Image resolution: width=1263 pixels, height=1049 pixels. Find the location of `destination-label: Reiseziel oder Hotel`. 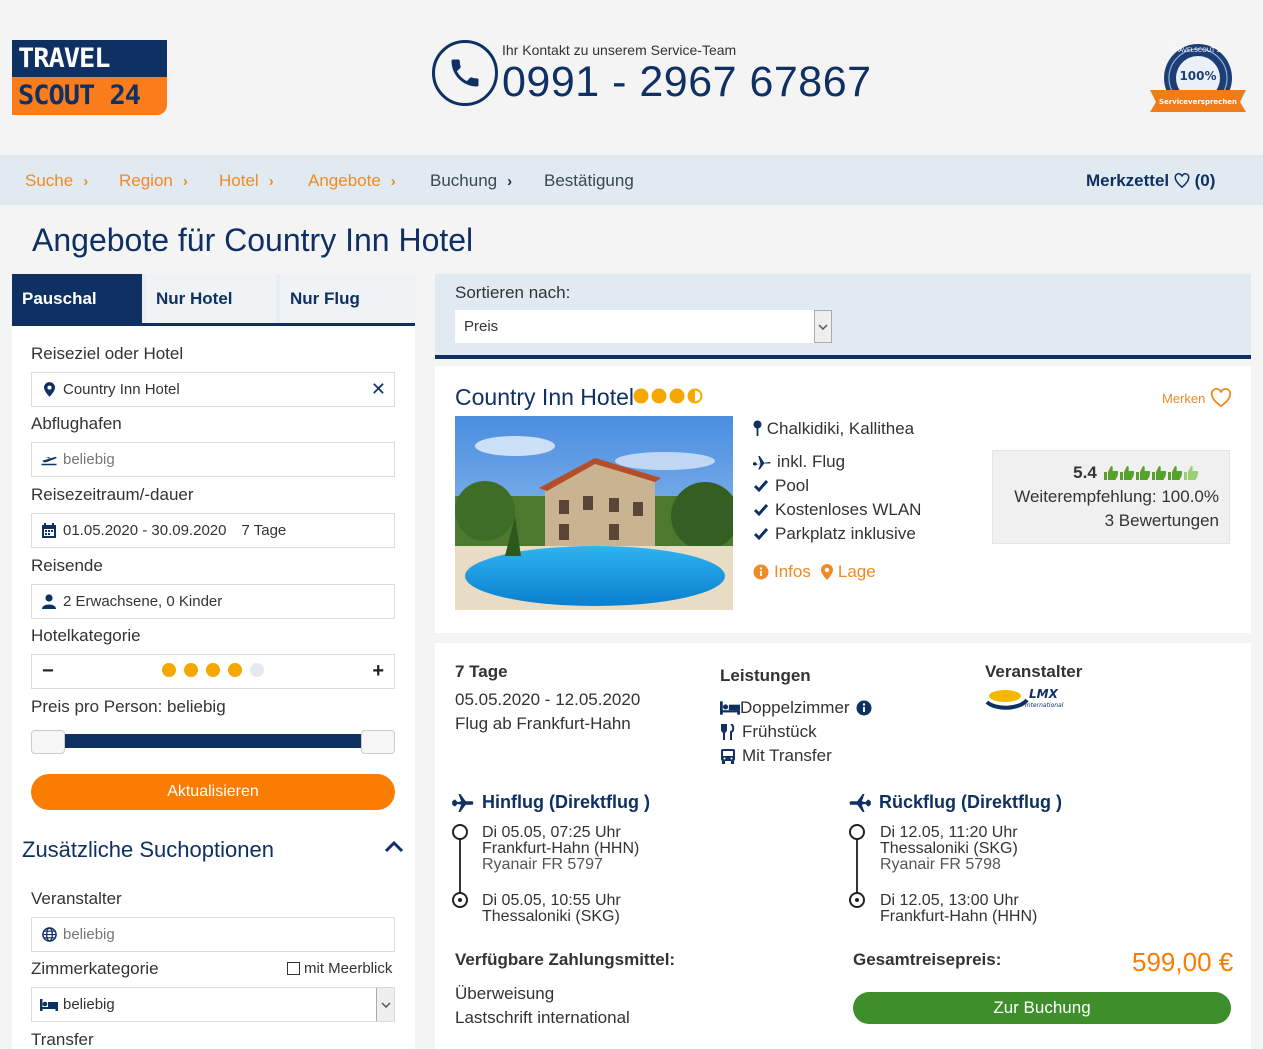

destination-label: Reiseziel oder Hotel is located at coordinates (107, 353).